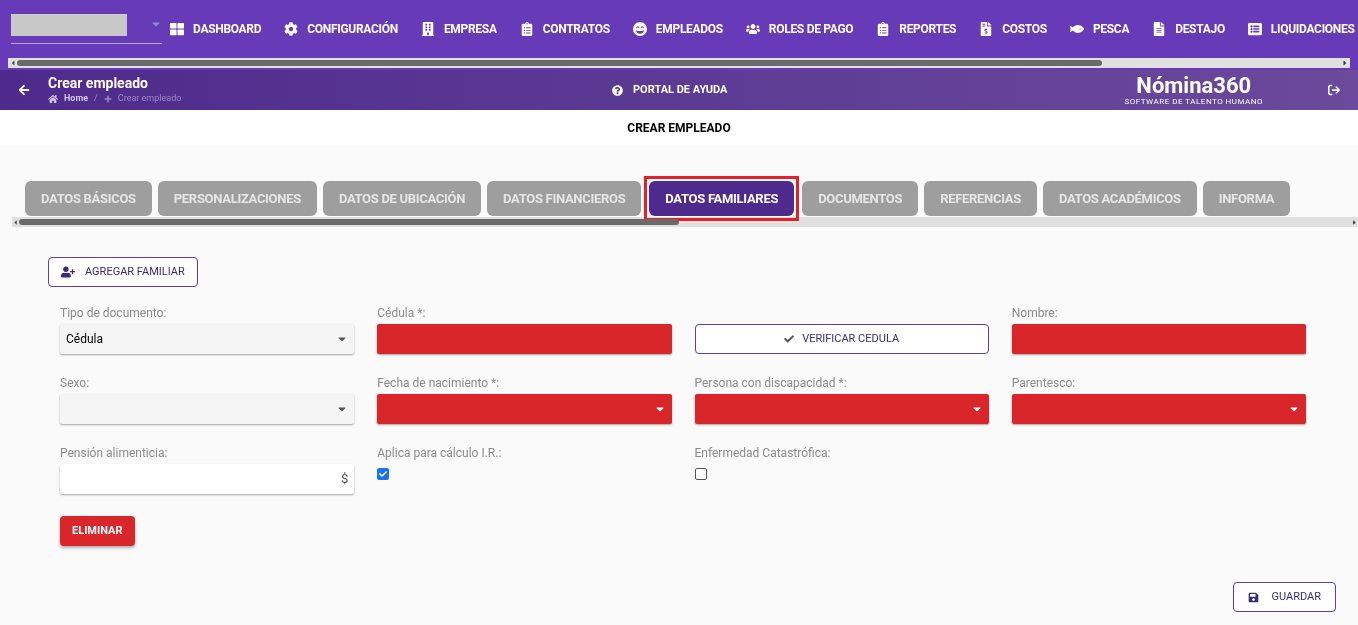  What do you see at coordinates (1099, 29) in the screenshot?
I see `nav-link: PESCA` at bounding box center [1099, 29].